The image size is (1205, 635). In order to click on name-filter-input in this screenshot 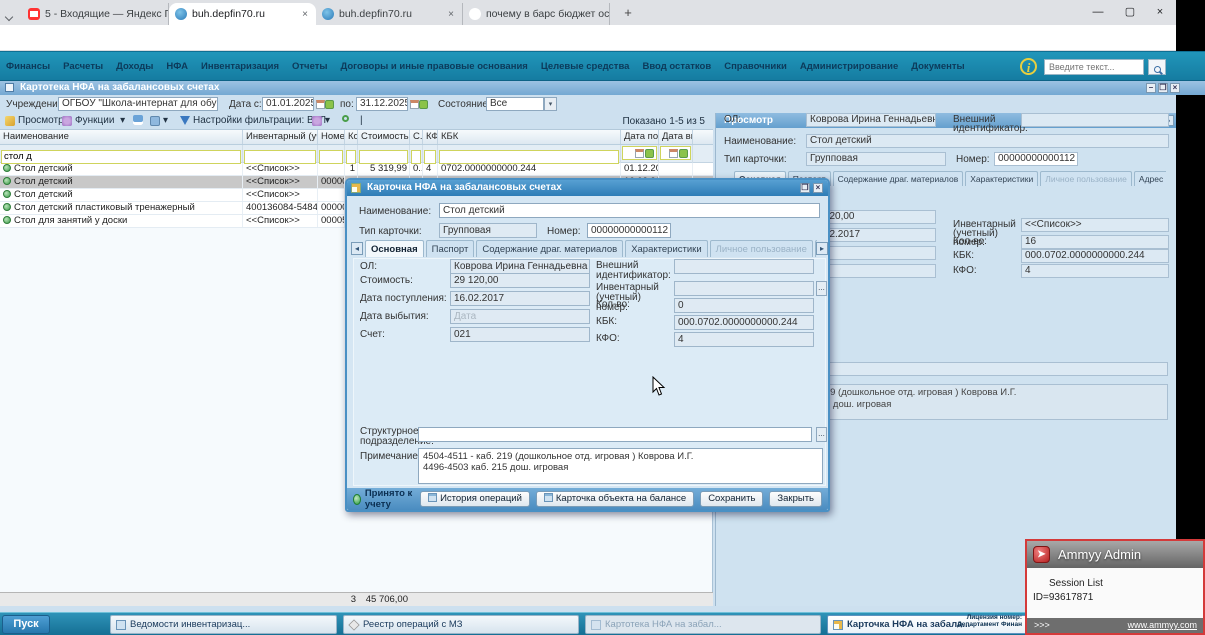, I will do `click(121, 156)`.